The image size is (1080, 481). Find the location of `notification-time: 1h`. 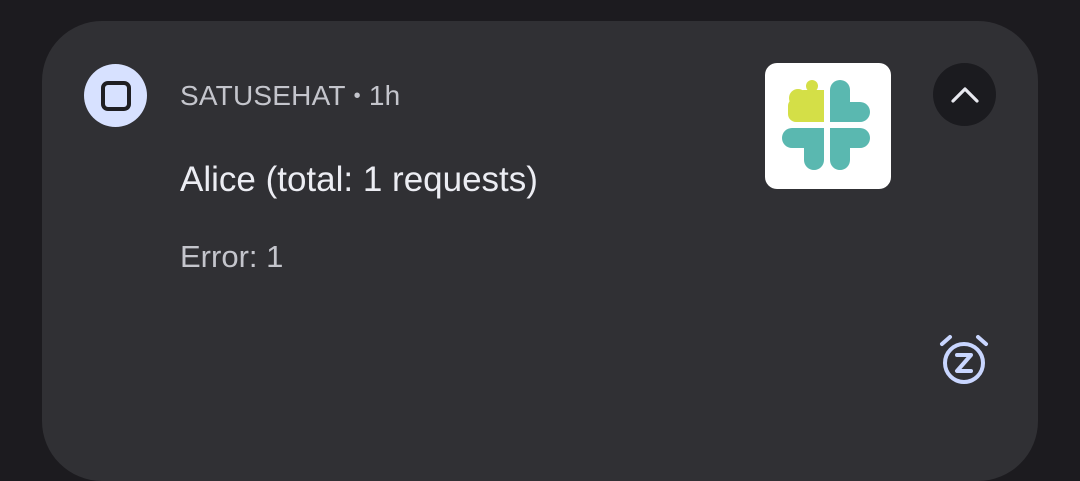

notification-time: 1h is located at coordinates (384, 95).